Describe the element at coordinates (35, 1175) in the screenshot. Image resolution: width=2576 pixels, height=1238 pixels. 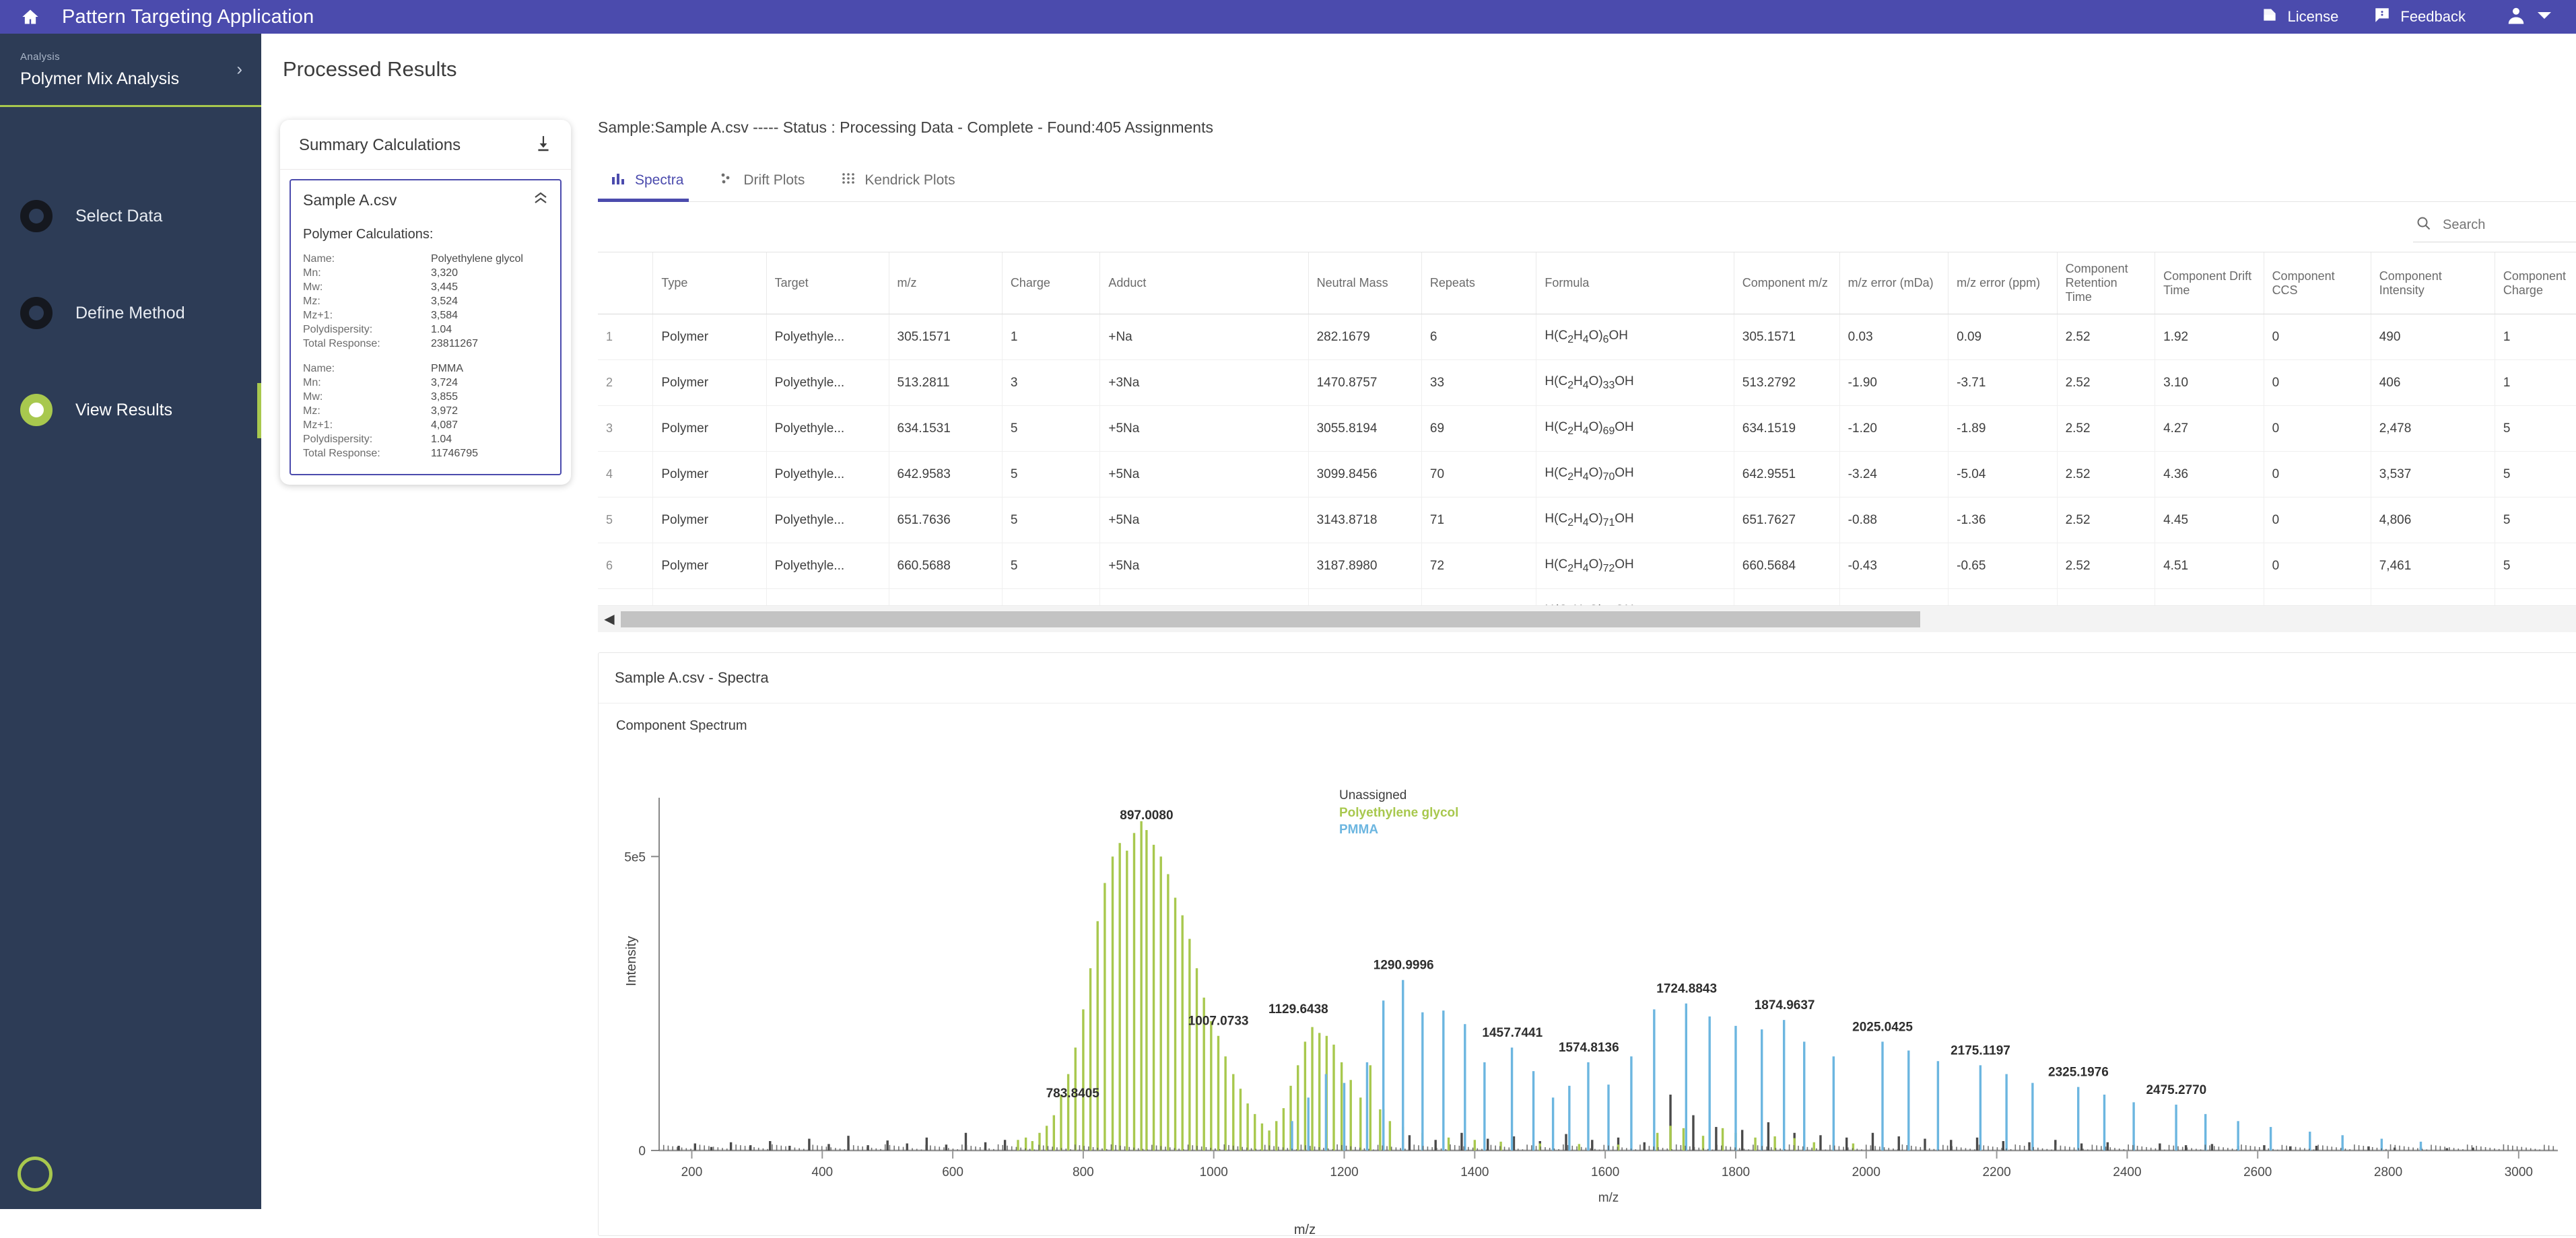
I see `help-icon` at that location.